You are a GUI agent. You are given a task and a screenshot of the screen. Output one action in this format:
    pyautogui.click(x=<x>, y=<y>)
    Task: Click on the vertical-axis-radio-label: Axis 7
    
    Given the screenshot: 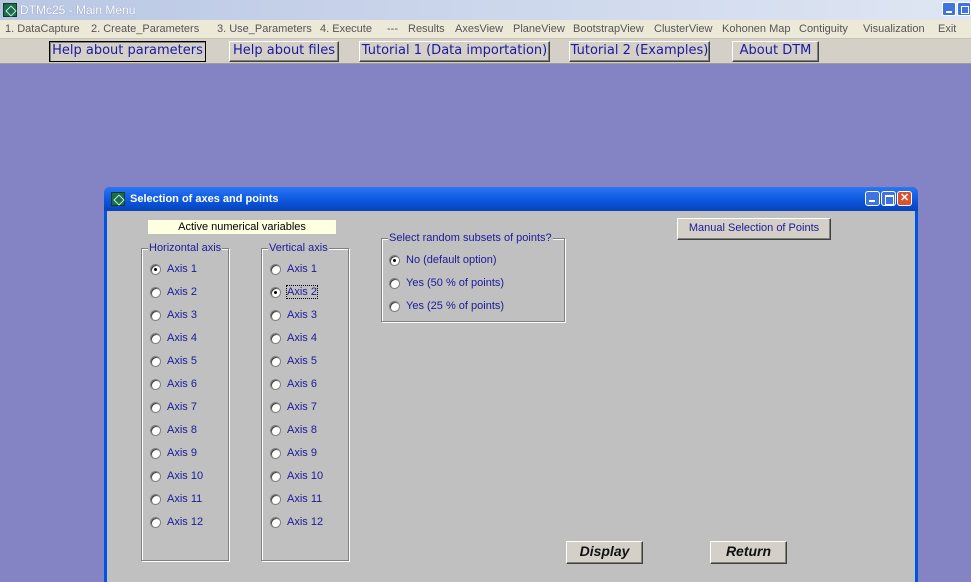 What is the action you would take?
    pyautogui.click(x=302, y=407)
    